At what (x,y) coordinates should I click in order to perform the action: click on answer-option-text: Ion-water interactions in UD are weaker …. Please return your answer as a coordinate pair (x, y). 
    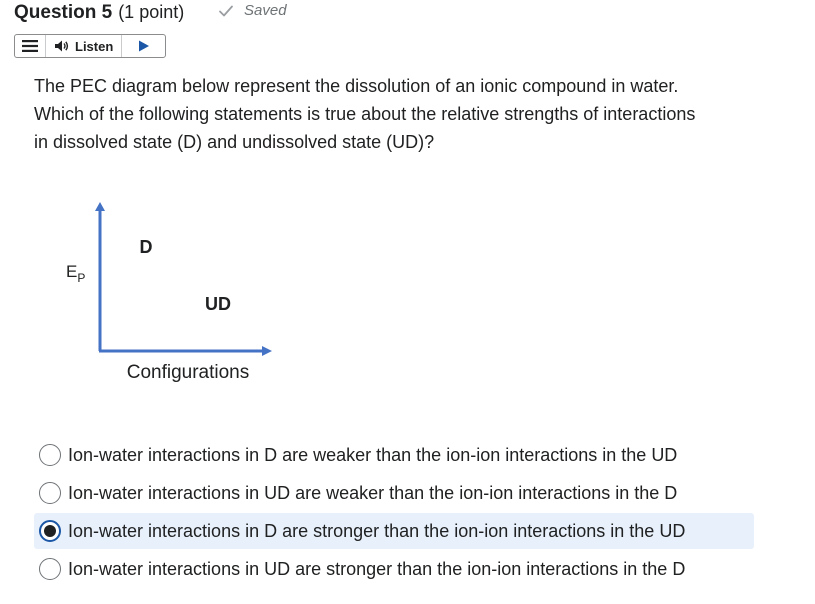
    Looking at the image, I should click on (373, 492).